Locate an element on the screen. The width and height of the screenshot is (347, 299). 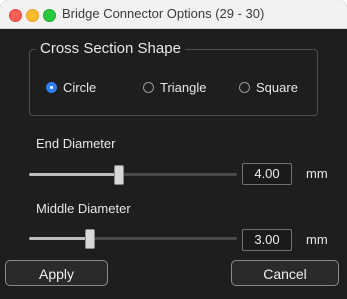
radio-square: Square is located at coordinates (268, 87).